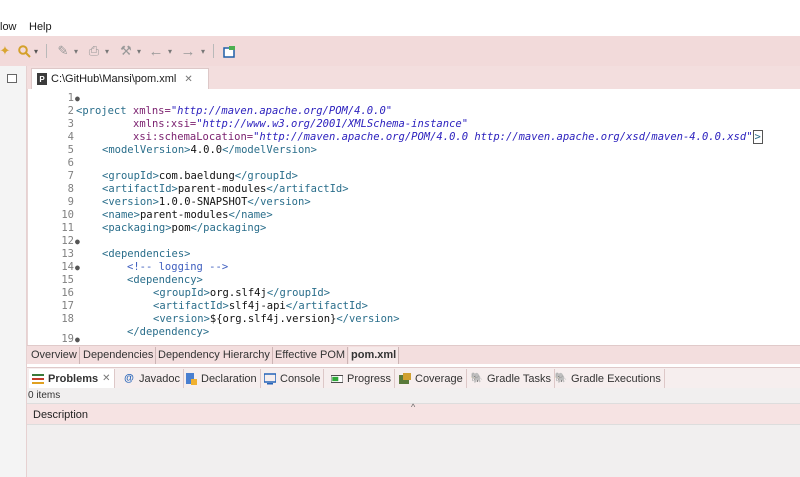 The image size is (800, 477). What do you see at coordinates (70, 98) in the screenshot?
I see `line-number: 1` at bounding box center [70, 98].